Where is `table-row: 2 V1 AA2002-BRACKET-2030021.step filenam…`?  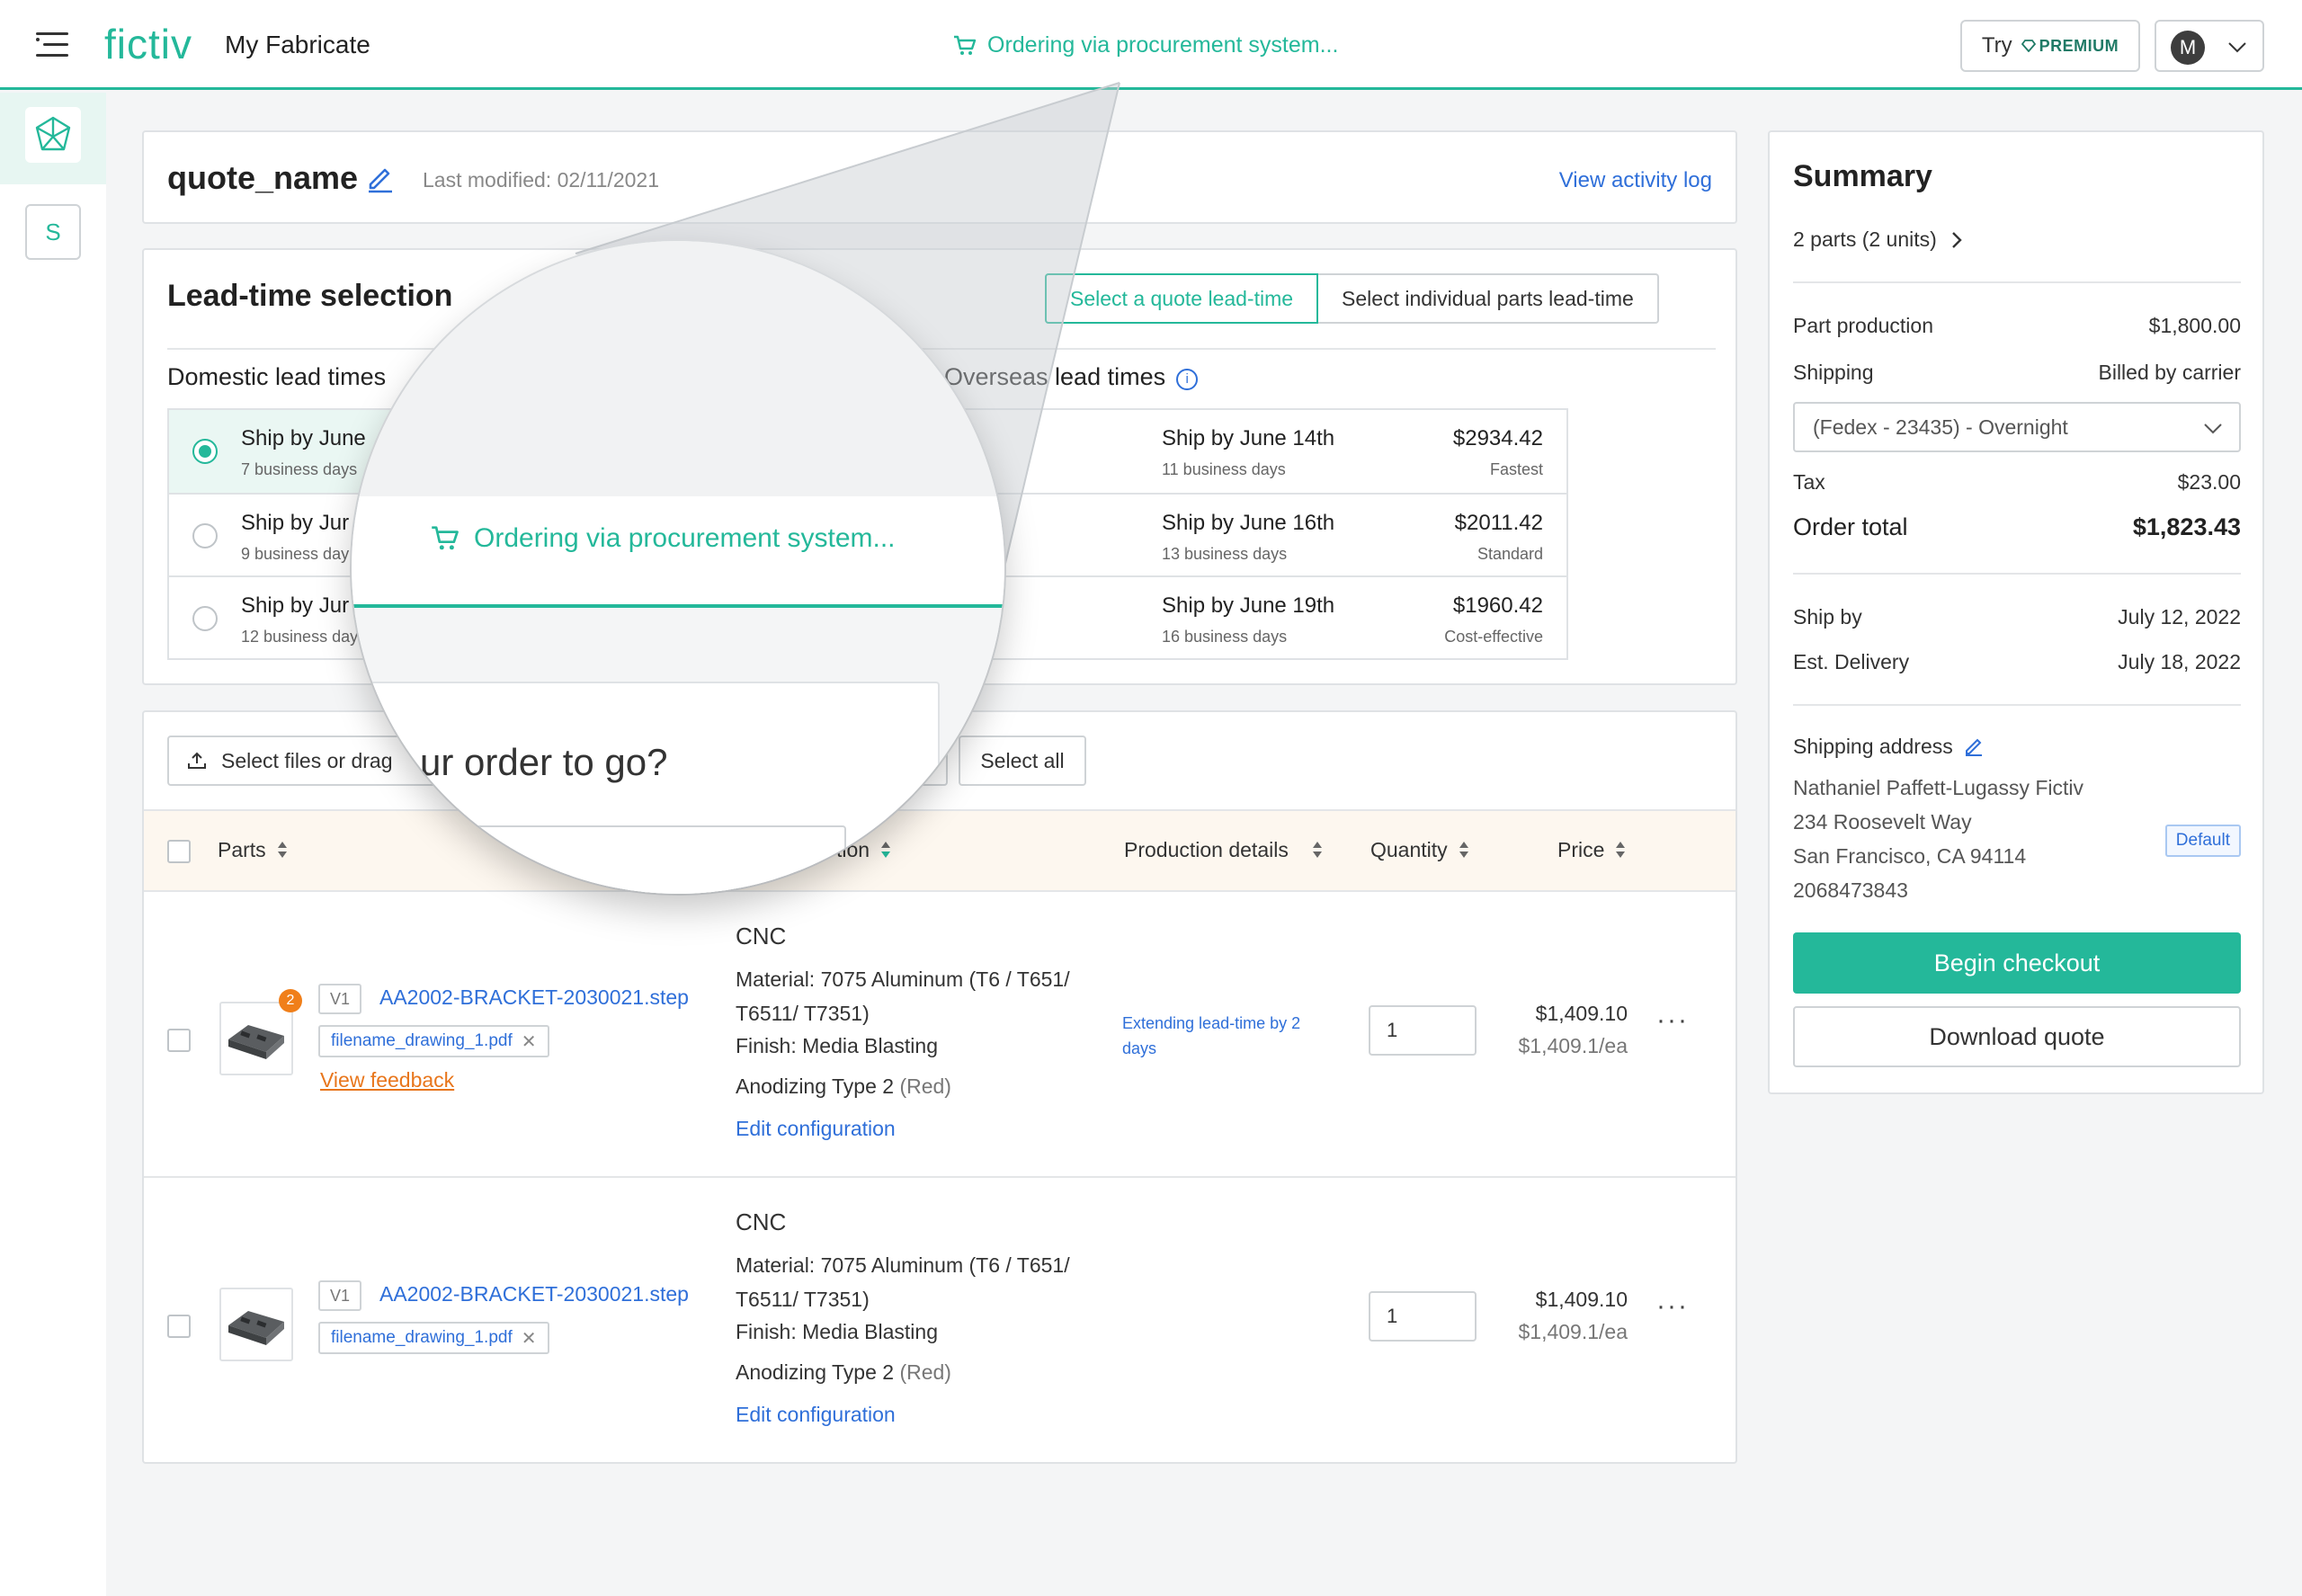 table-row: 2 V1 AA2002-BRACKET-2030021.step filenam… is located at coordinates (940, 1036).